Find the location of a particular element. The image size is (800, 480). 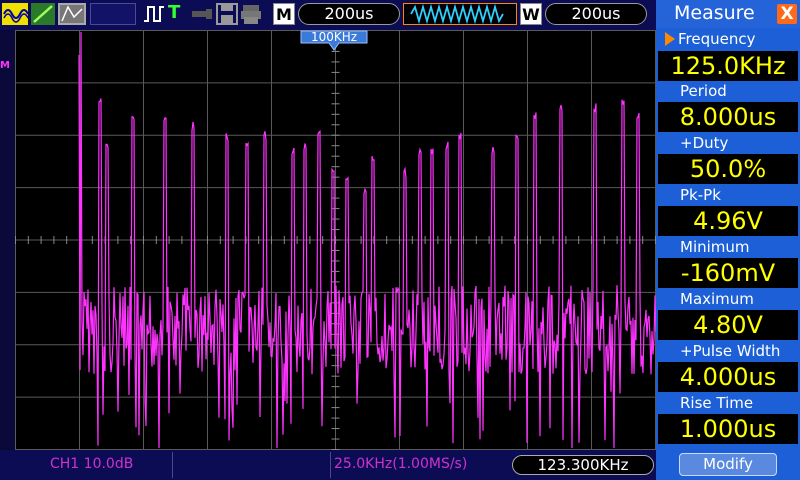

math-channel-icon is located at coordinates (43, 14).